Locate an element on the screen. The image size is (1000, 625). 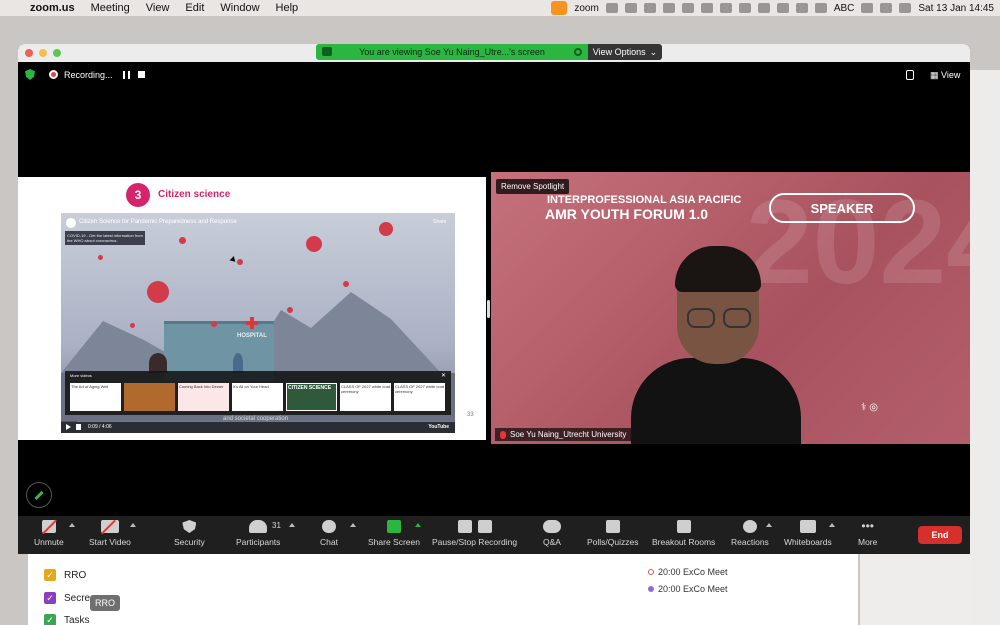
polls-button: Polls/Quizzes is located at coordinates (613, 533).